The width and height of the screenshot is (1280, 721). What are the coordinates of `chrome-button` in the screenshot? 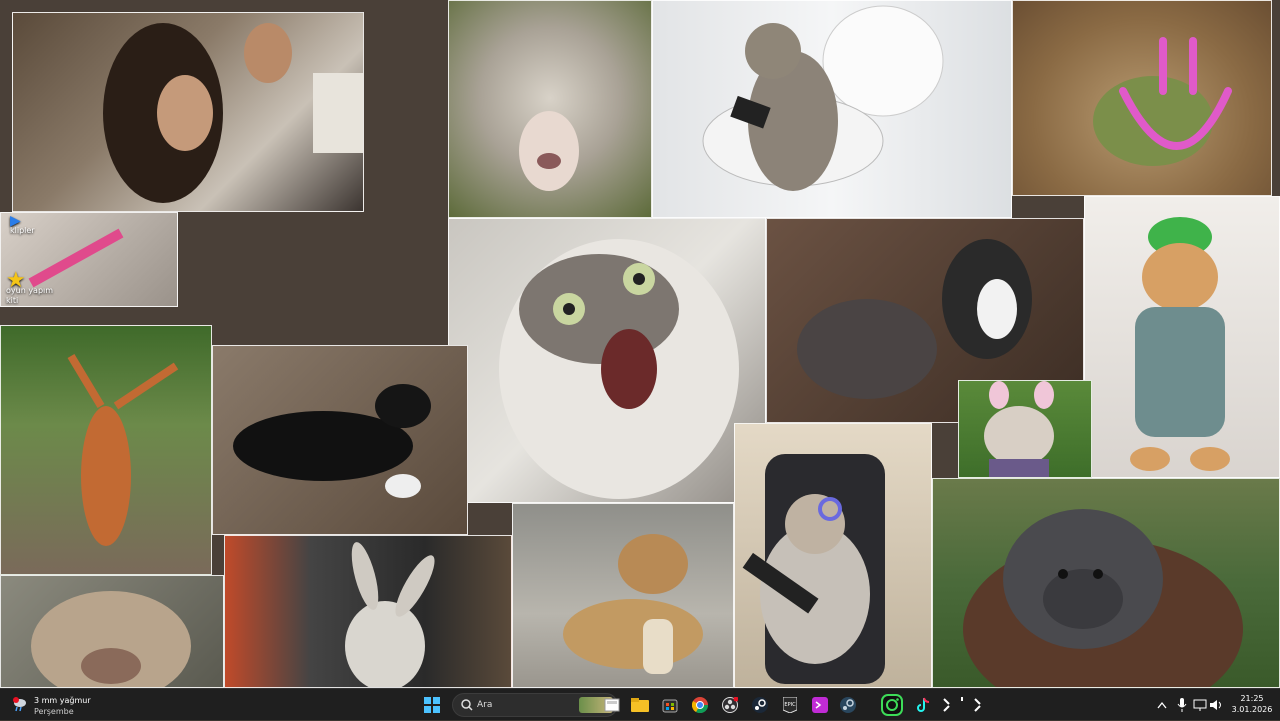 It's located at (700, 705).